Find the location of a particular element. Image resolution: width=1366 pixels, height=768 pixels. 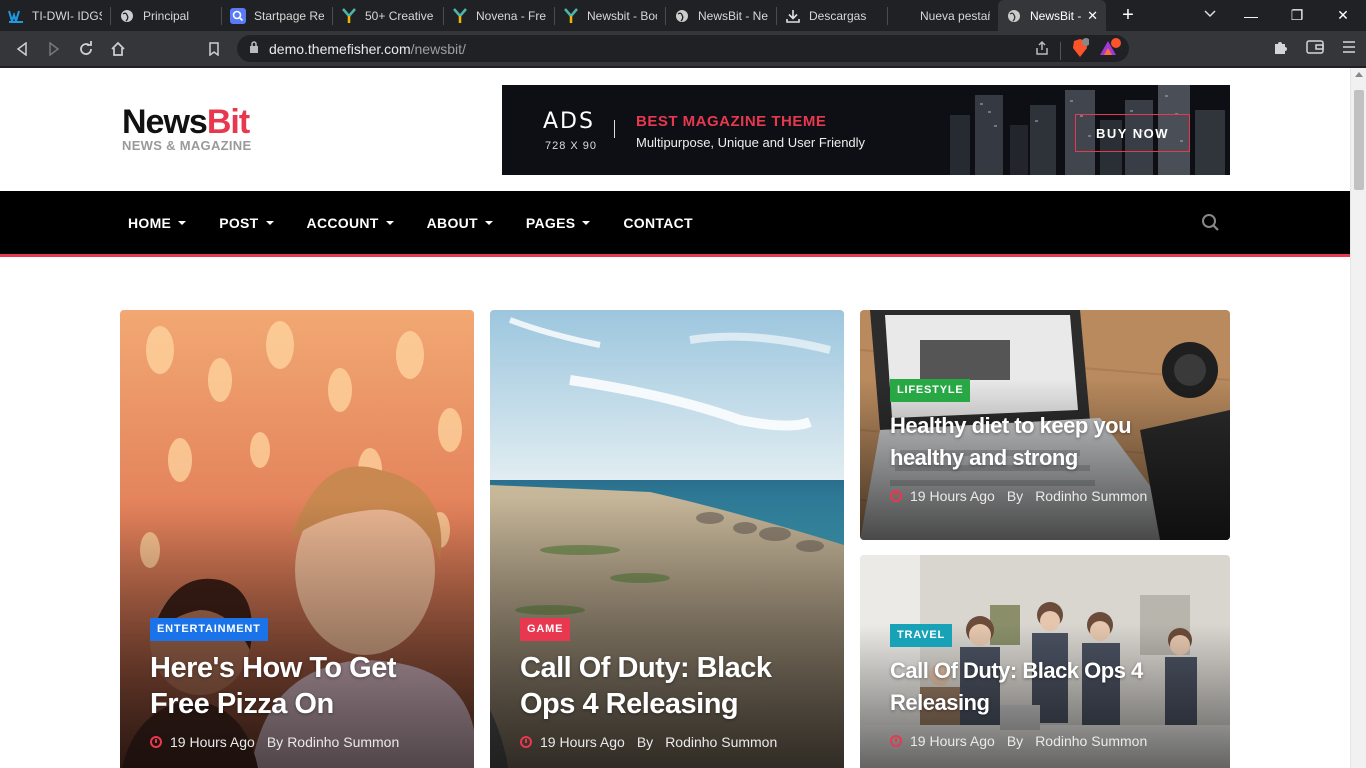

reload-button is located at coordinates (86, 49).